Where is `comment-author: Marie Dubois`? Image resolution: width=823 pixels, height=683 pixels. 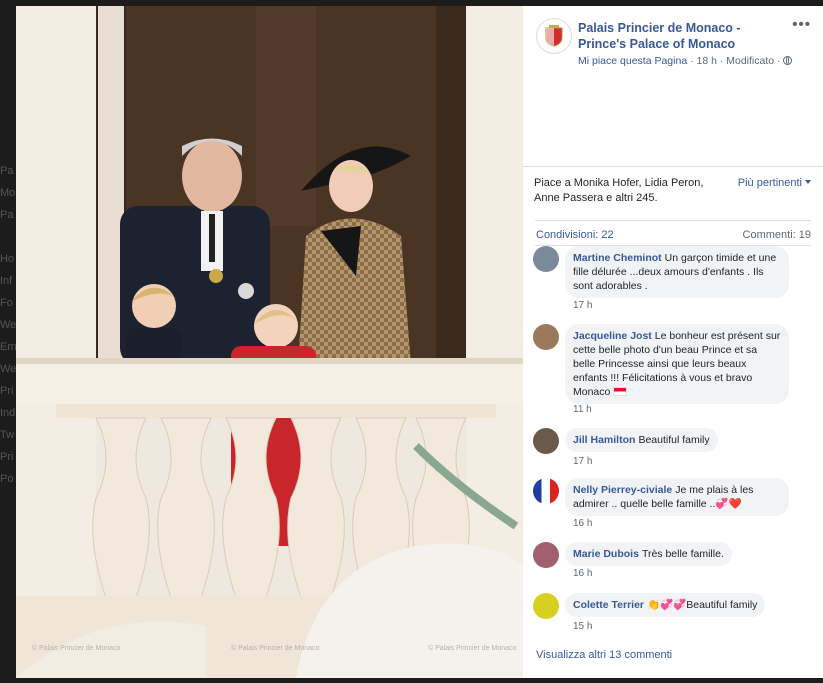 comment-author: Marie Dubois is located at coordinates (606, 554).